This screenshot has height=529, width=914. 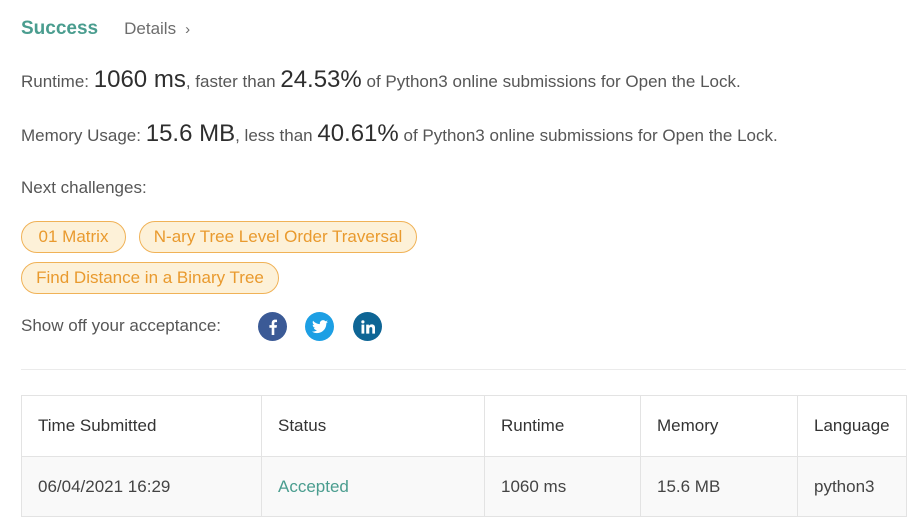 What do you see at coordinates (719, 426) in the screenshot?
I see `column-header-memory: Memory` at bounding box center [719, 426].